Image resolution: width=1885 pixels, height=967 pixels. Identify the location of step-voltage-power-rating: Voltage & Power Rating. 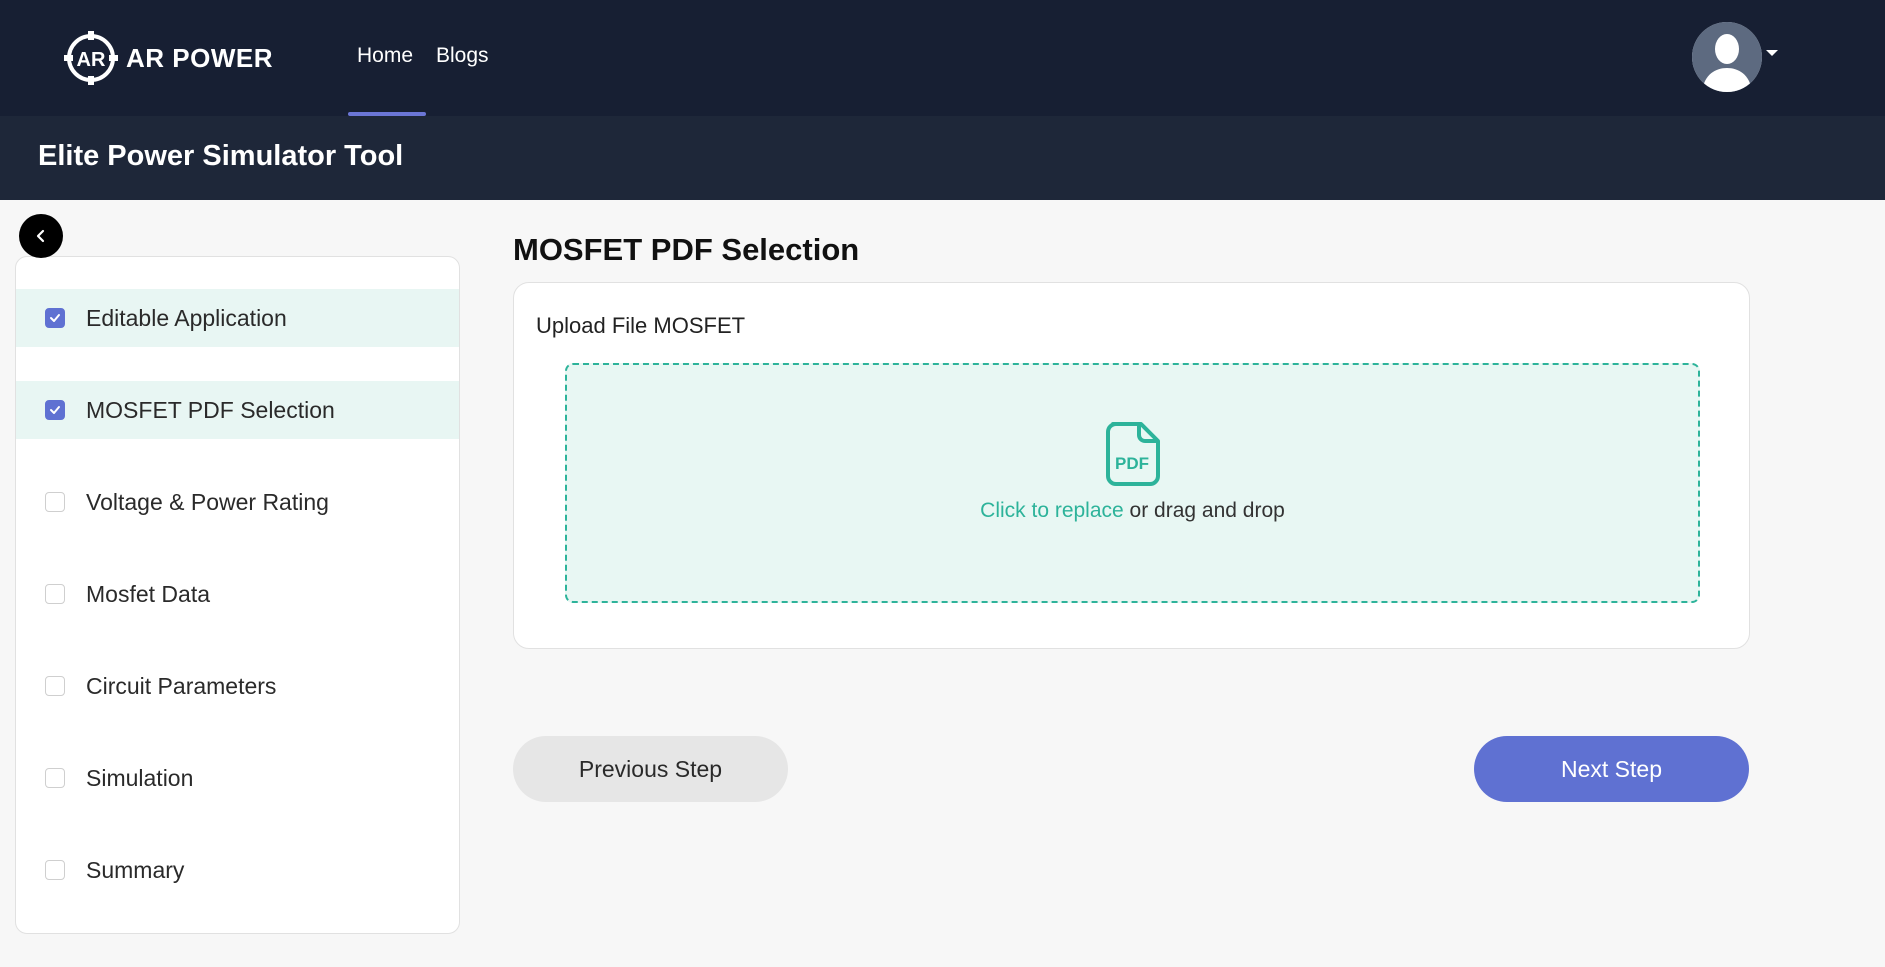
(237, 502).